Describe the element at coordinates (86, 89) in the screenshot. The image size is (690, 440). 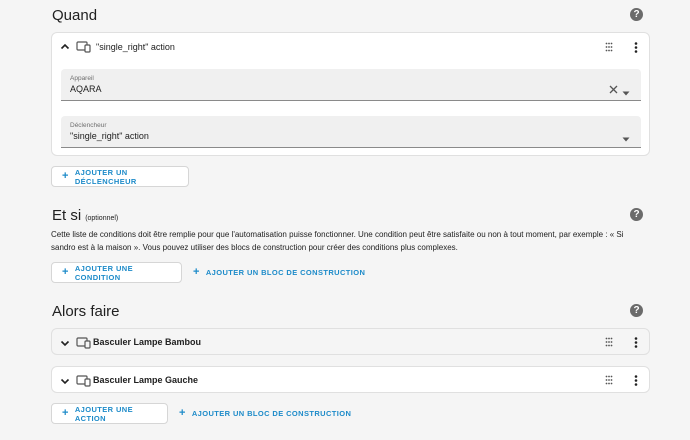
I see `device-field-value: AQARA` at that location.